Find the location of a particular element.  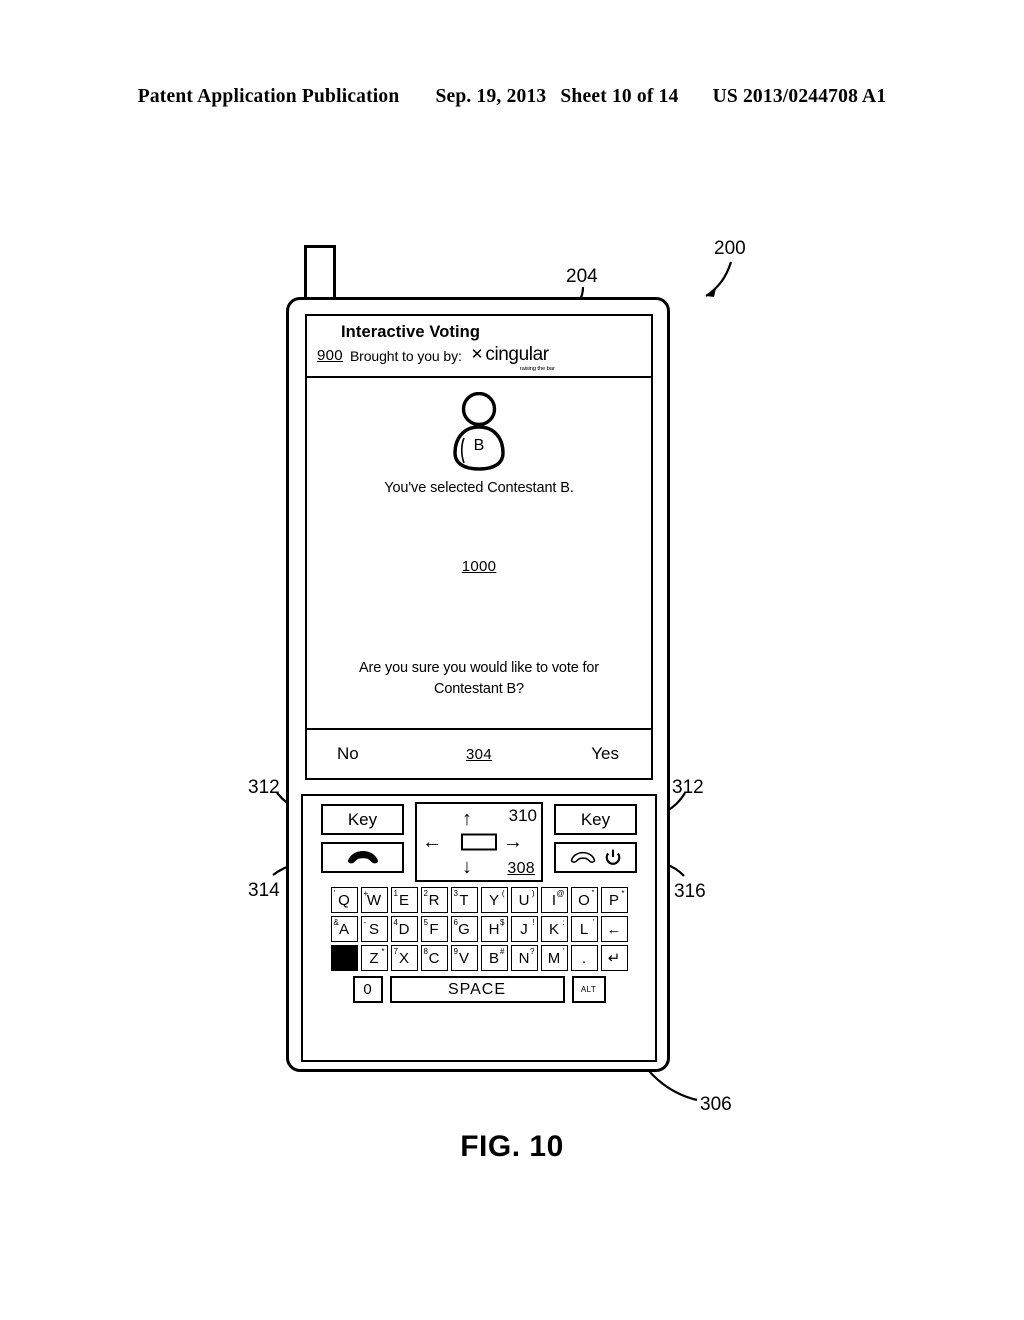

key-superscript: 9 is located at coordinates (455, 951).